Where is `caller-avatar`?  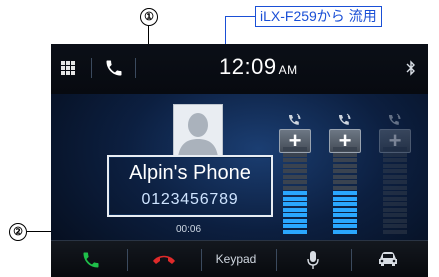 caller-avatar is located at coordinates (198, 131).